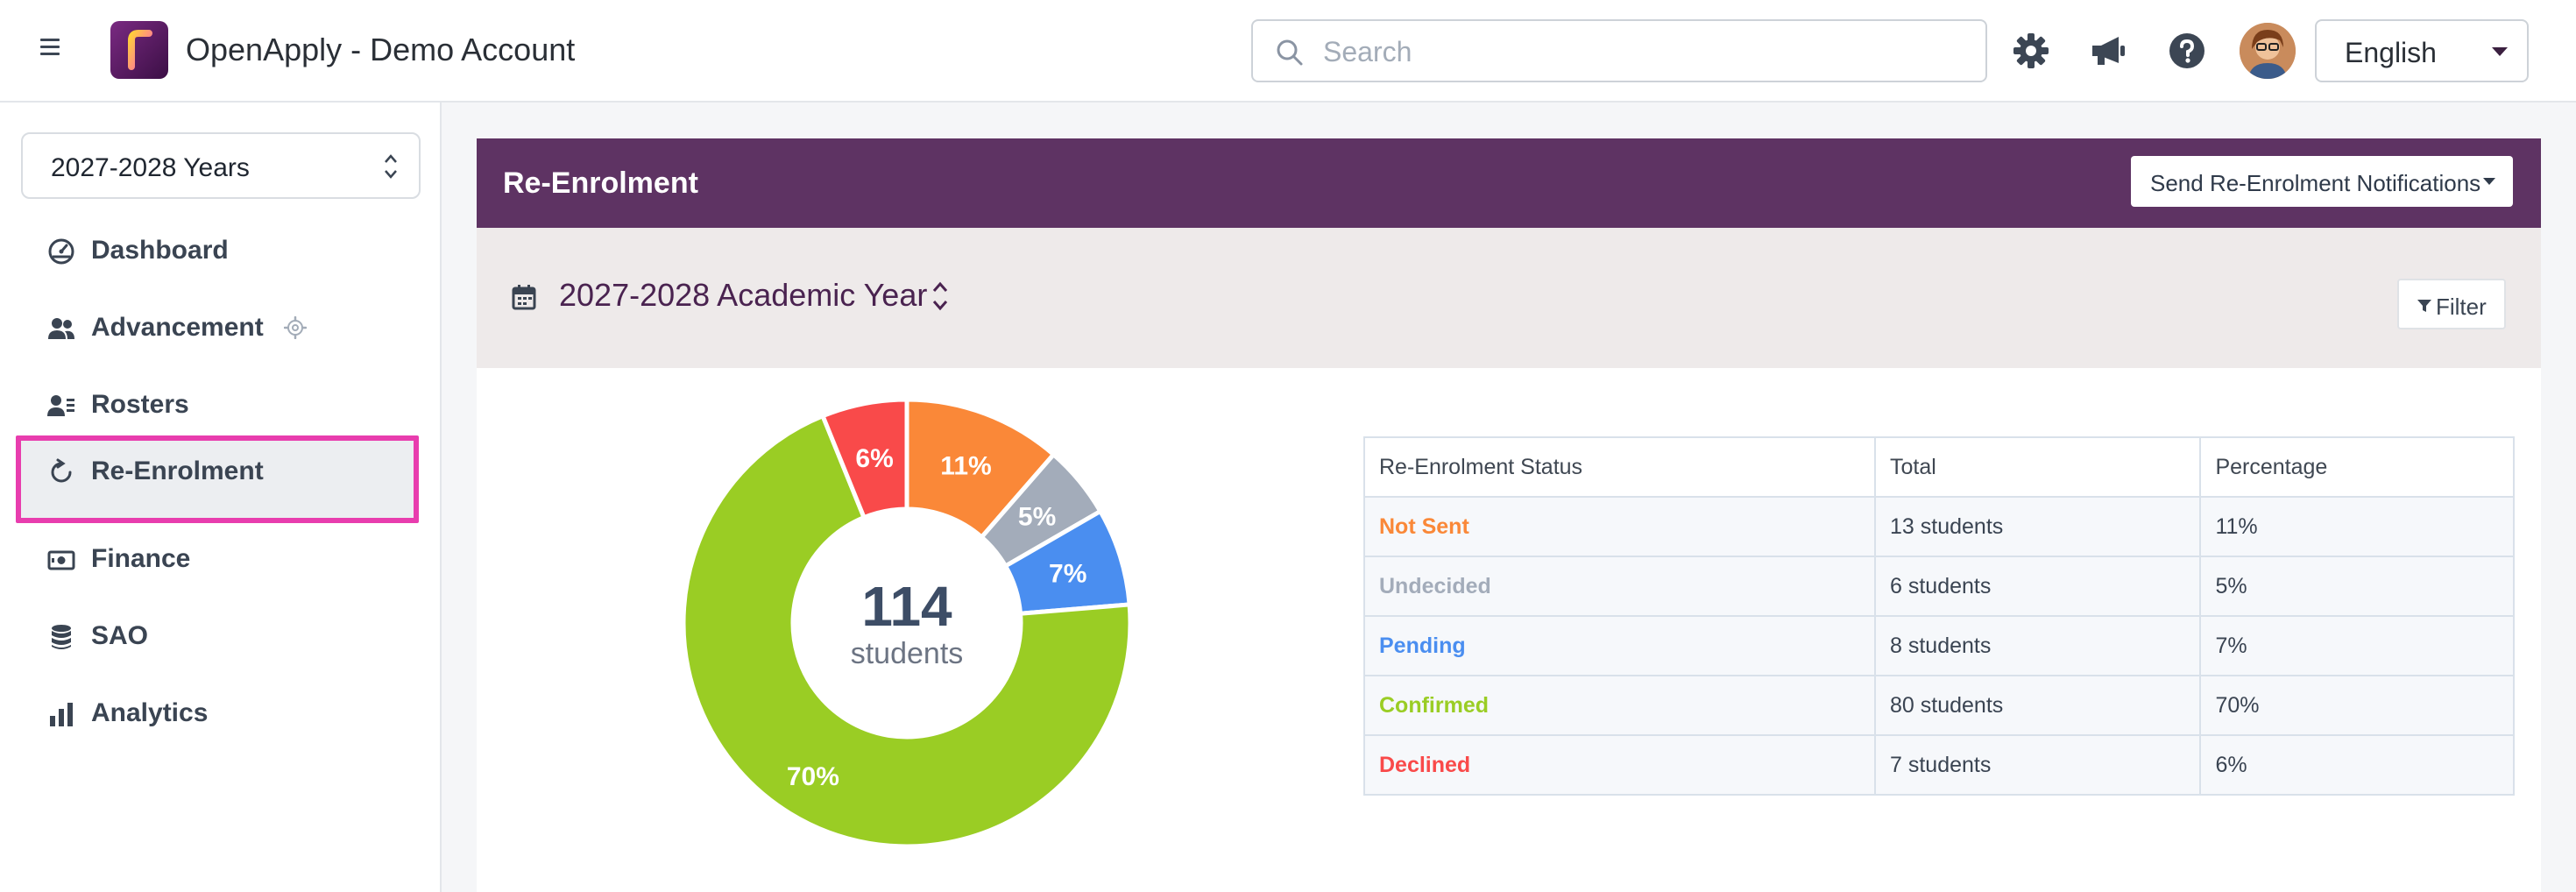 The height and width of the screenshot is (892, 2576). Describe the element at coordinates (2357, 586) in the screenshot. I see `percentage-cell: 5%` at that location.